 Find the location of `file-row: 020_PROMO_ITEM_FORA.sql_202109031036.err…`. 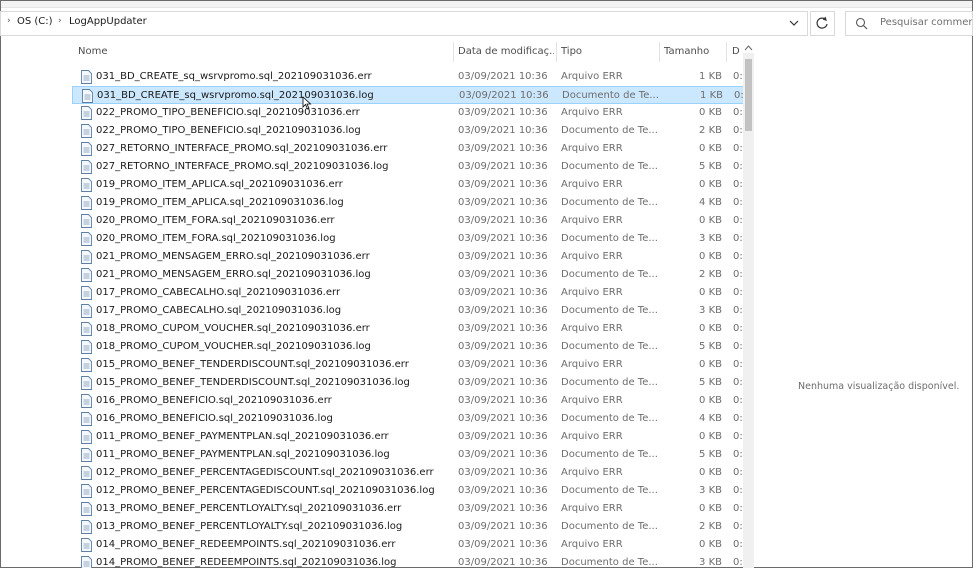

file-row: 020_PROMO_ITEM_FORA.sql_202109031036.err… is located at coordinates (408, 221).